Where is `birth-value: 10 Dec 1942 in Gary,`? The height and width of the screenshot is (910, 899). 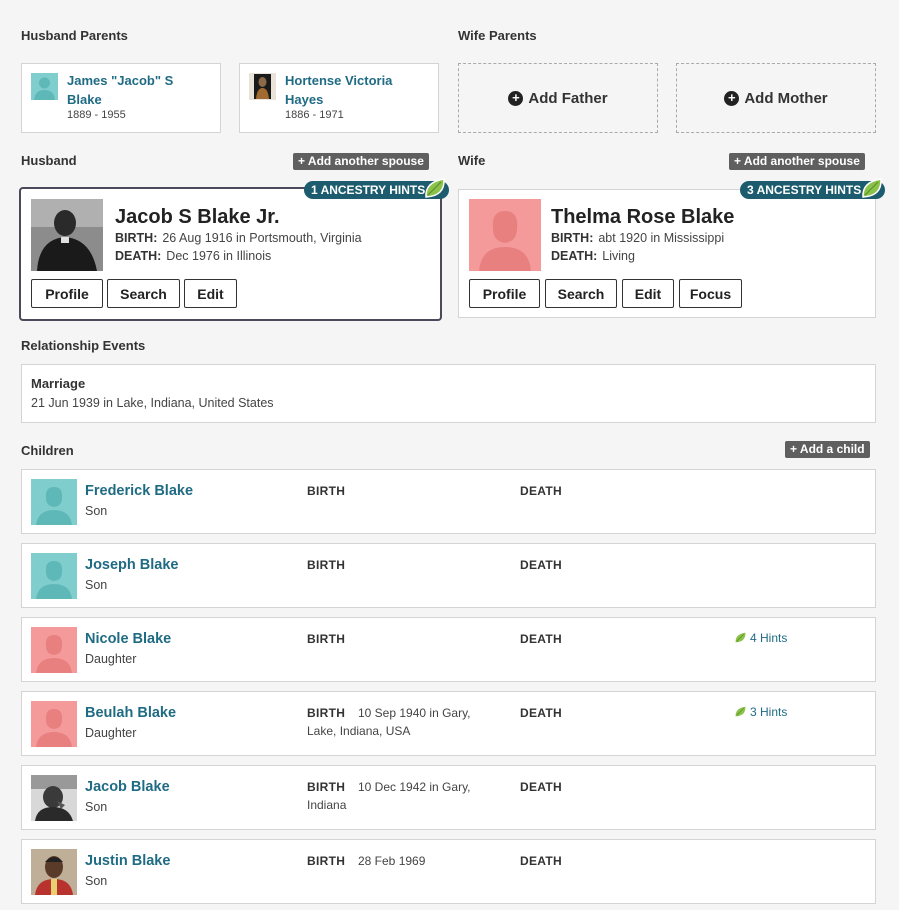
birth-value: 10 Dec 1942 in Gary, is located at coordinates (414, 787).